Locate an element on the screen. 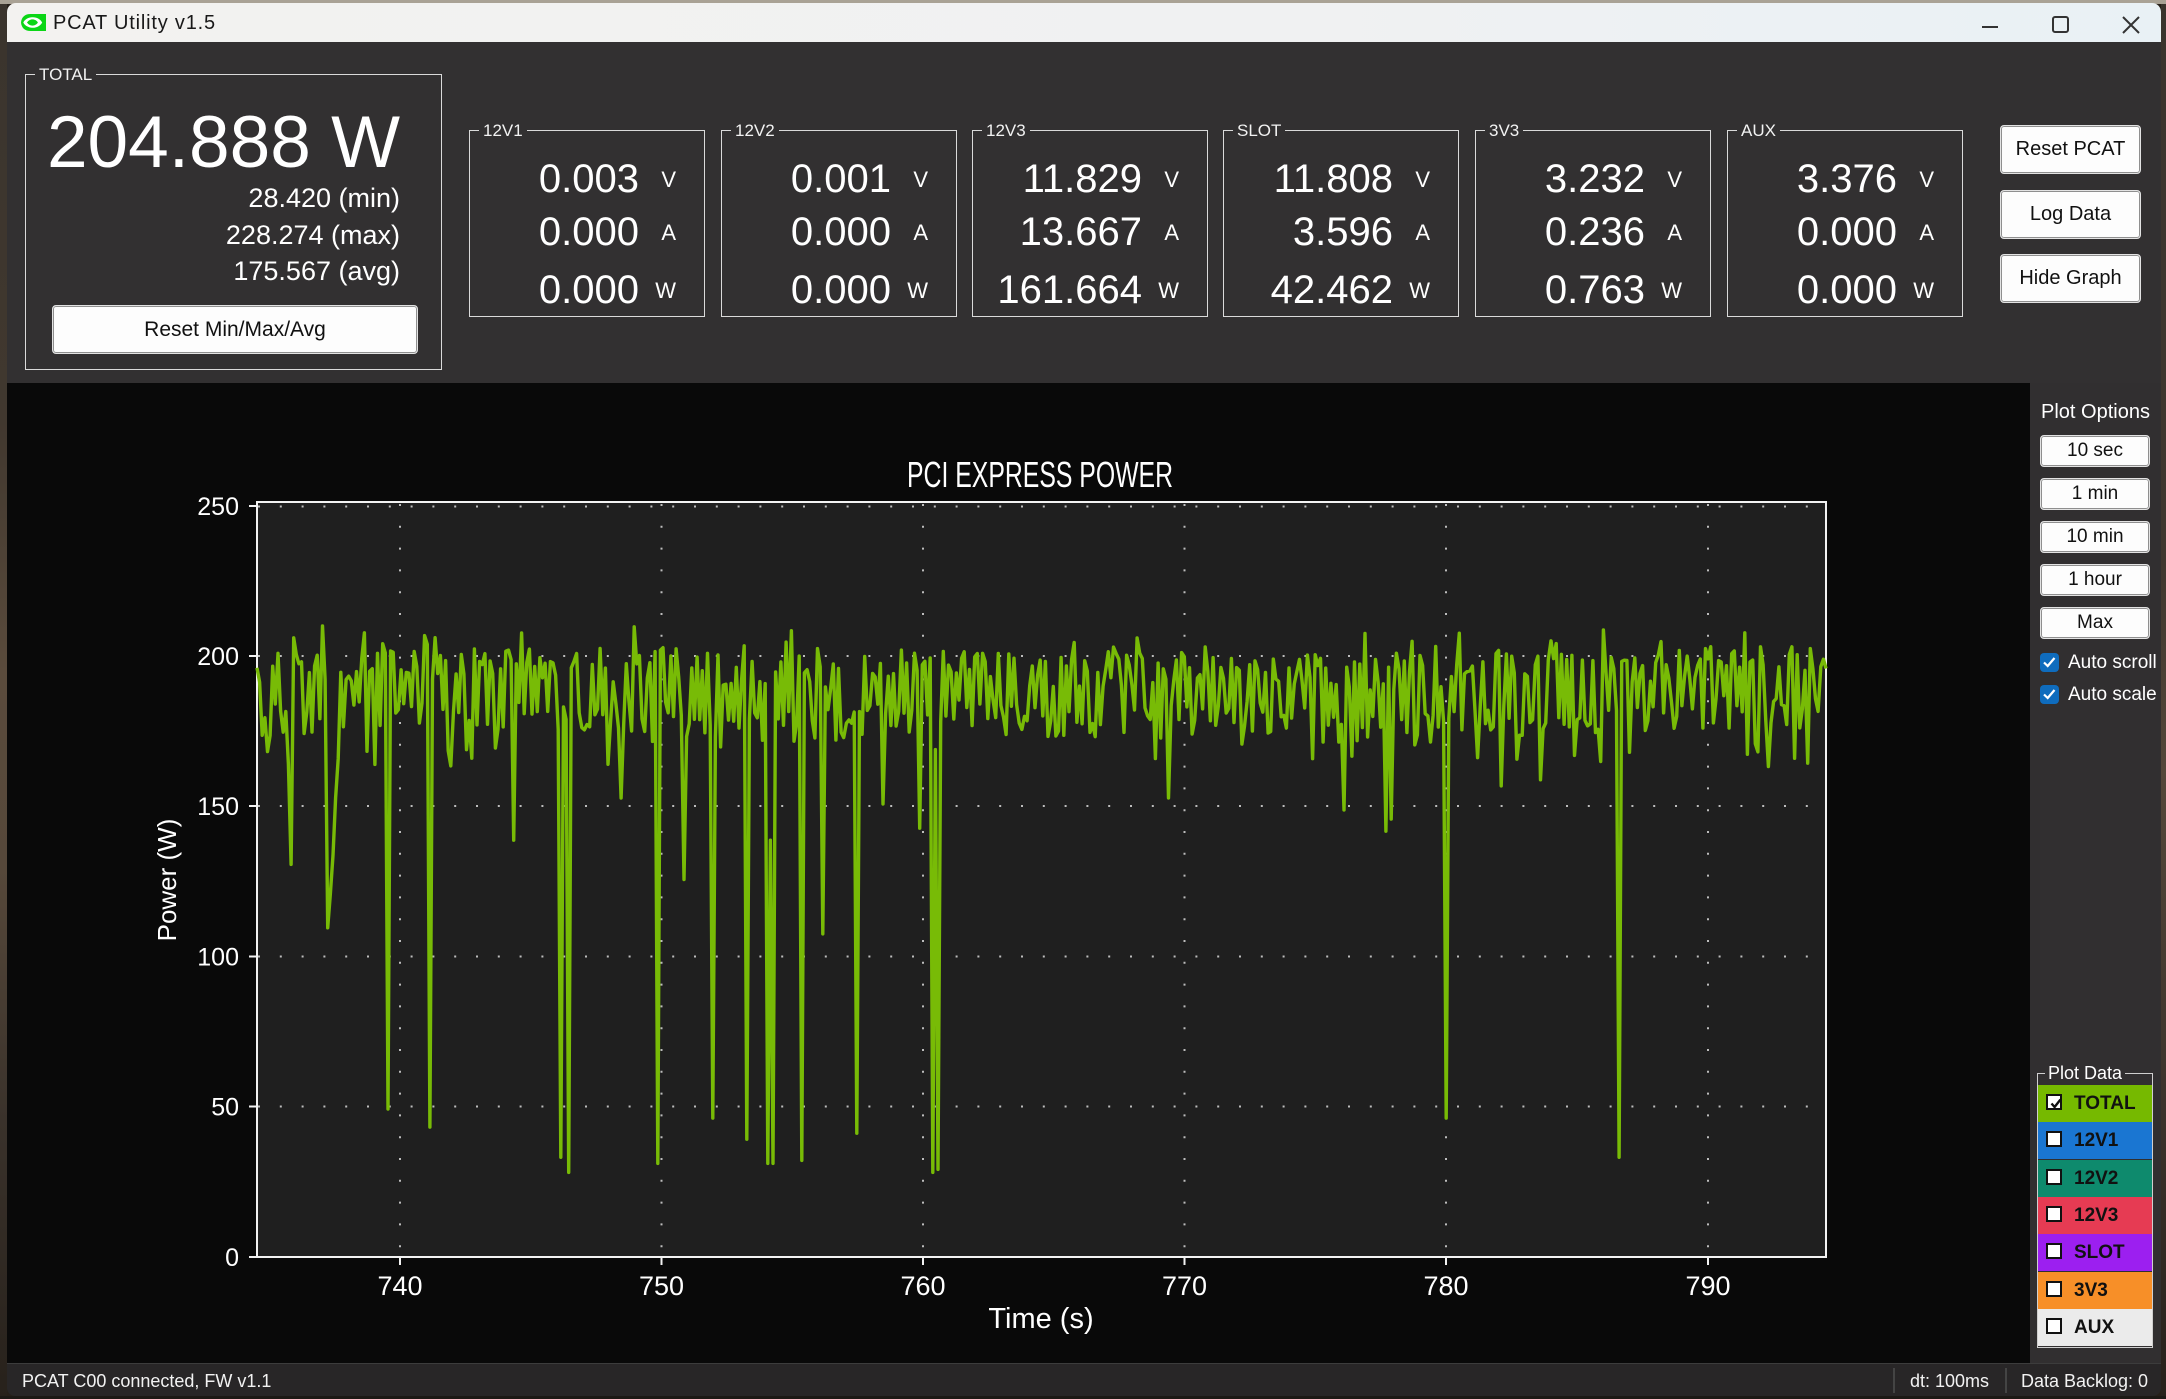 Image resolution: width=2166 pixels, height=1399 pixels. svg-text: 750 is located at coordinates (661, 1286).